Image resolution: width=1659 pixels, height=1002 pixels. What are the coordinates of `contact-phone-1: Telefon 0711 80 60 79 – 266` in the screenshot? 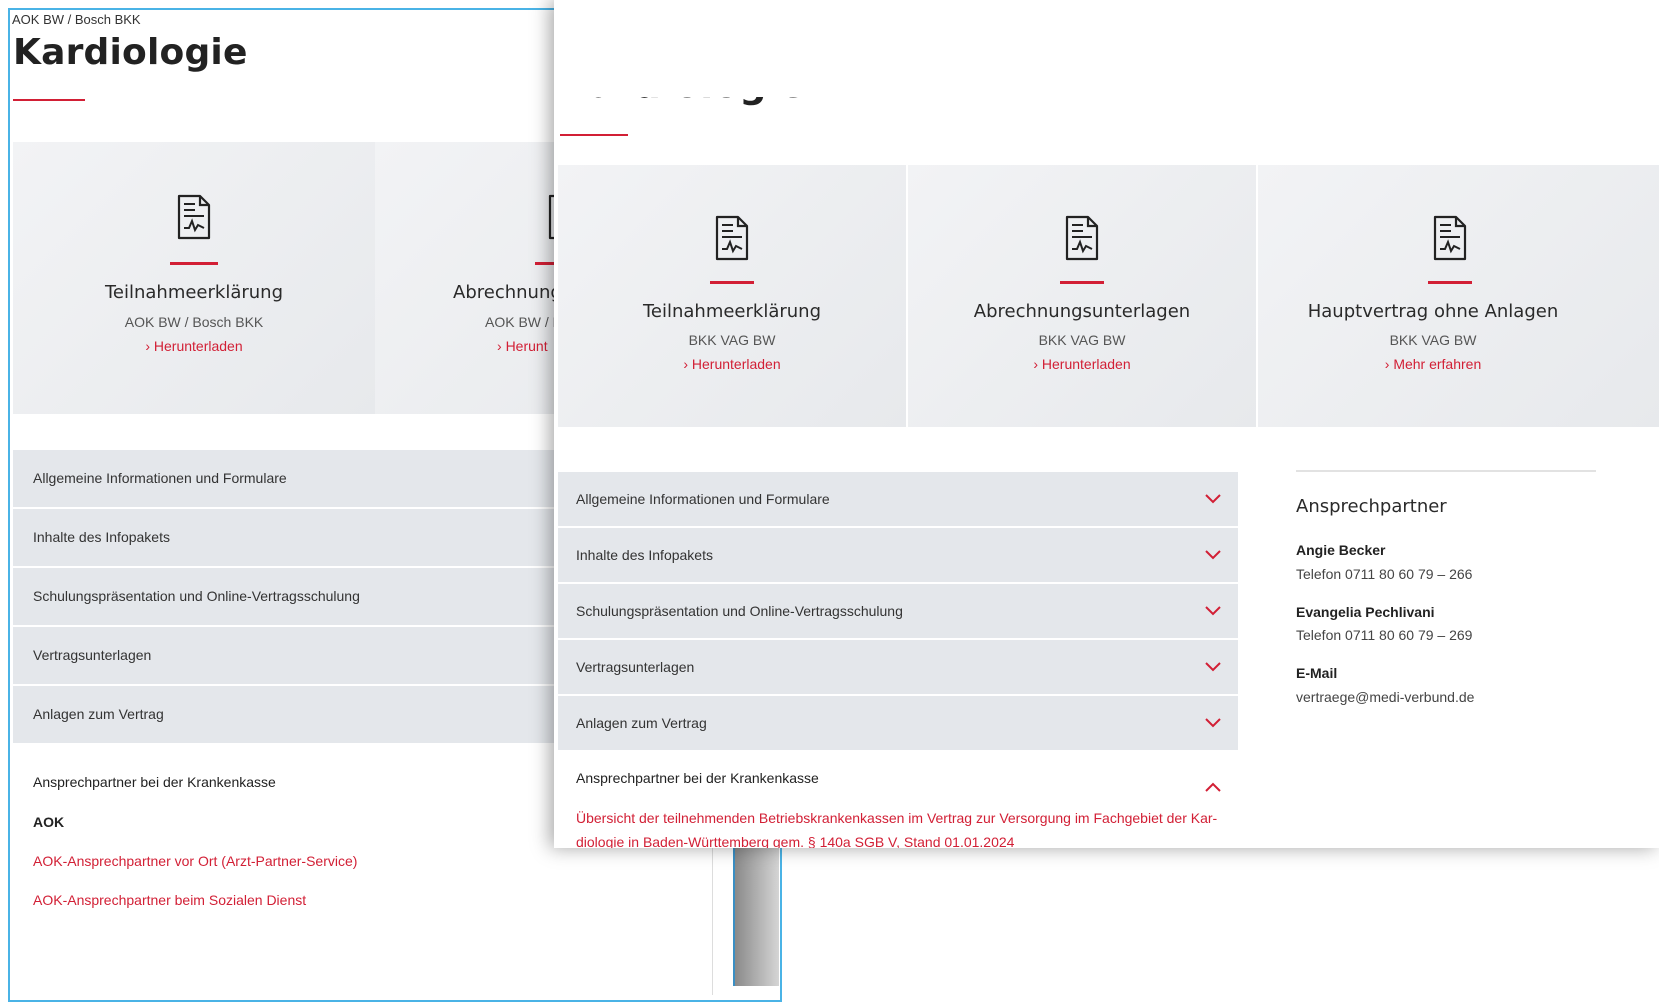 It's located at (1384, 574).